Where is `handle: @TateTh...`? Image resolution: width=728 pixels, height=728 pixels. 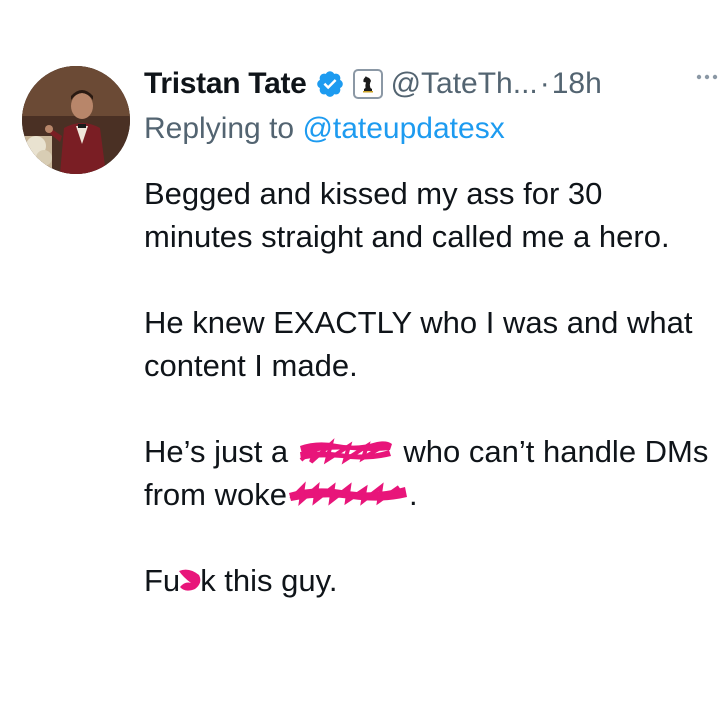
handle: @TateTh... is located at coordinates (464, 84).